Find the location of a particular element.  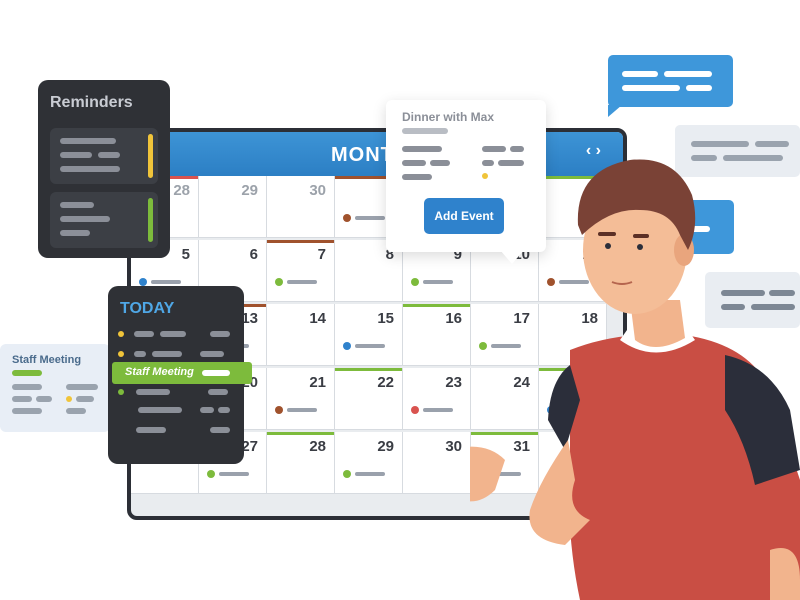

calendar-day-number: 5 is located at coordinates (185, 254).